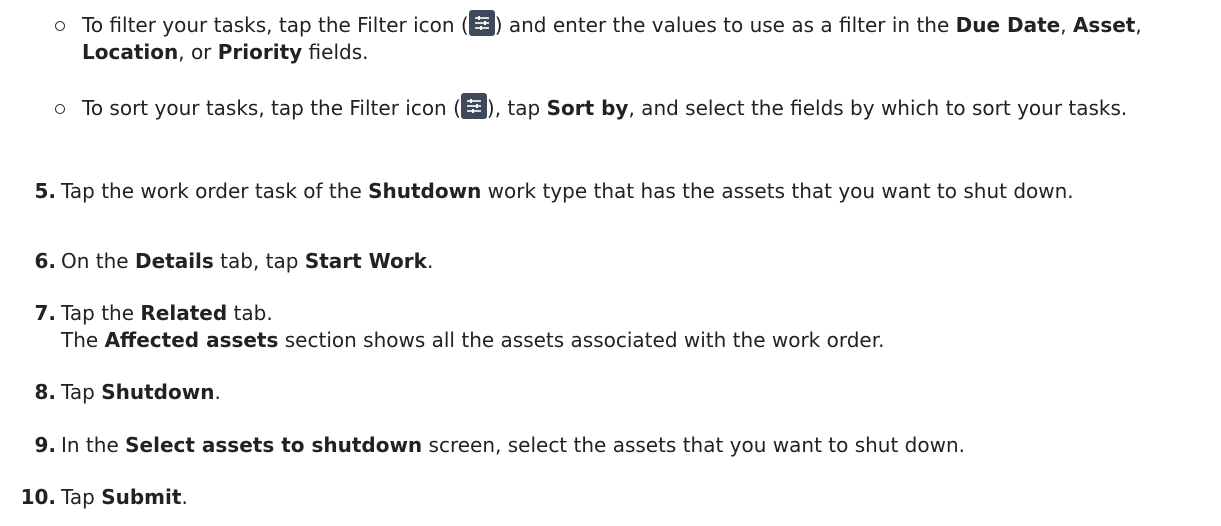 The width and height of the screenshot is (1221, 526). I want to click on section-name-affected-assets: Affected assets, so click(191, 340).